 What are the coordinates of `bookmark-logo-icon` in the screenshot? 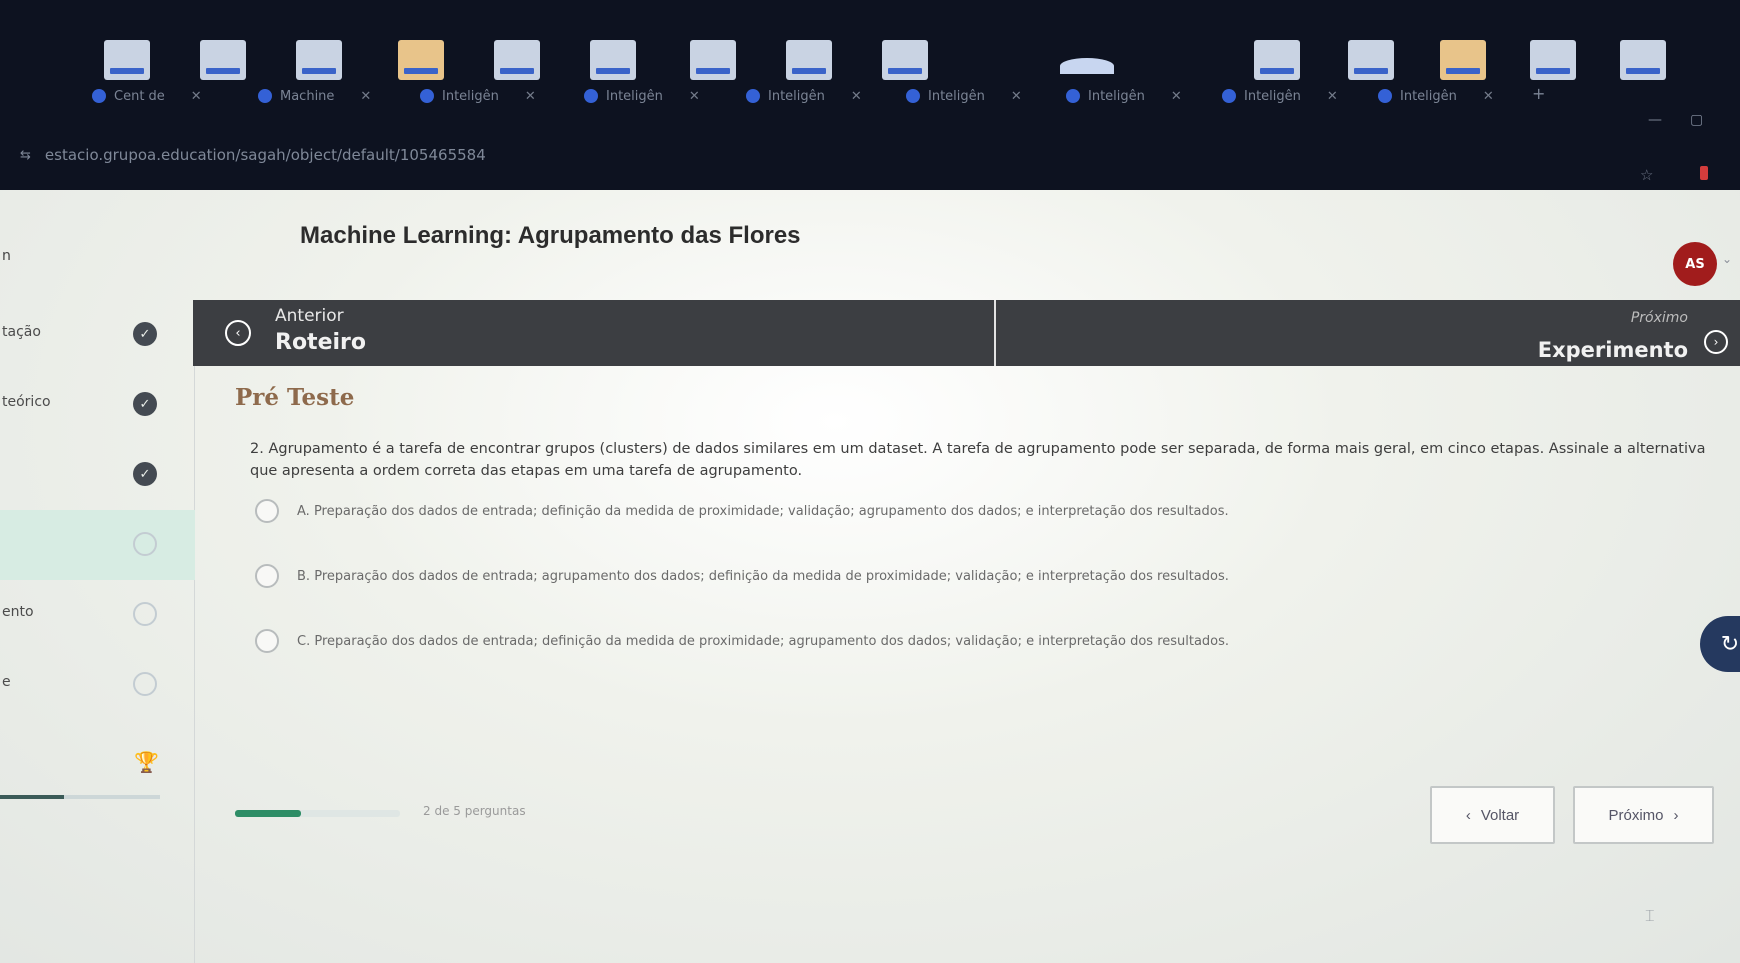 It's located at (1087, 60).